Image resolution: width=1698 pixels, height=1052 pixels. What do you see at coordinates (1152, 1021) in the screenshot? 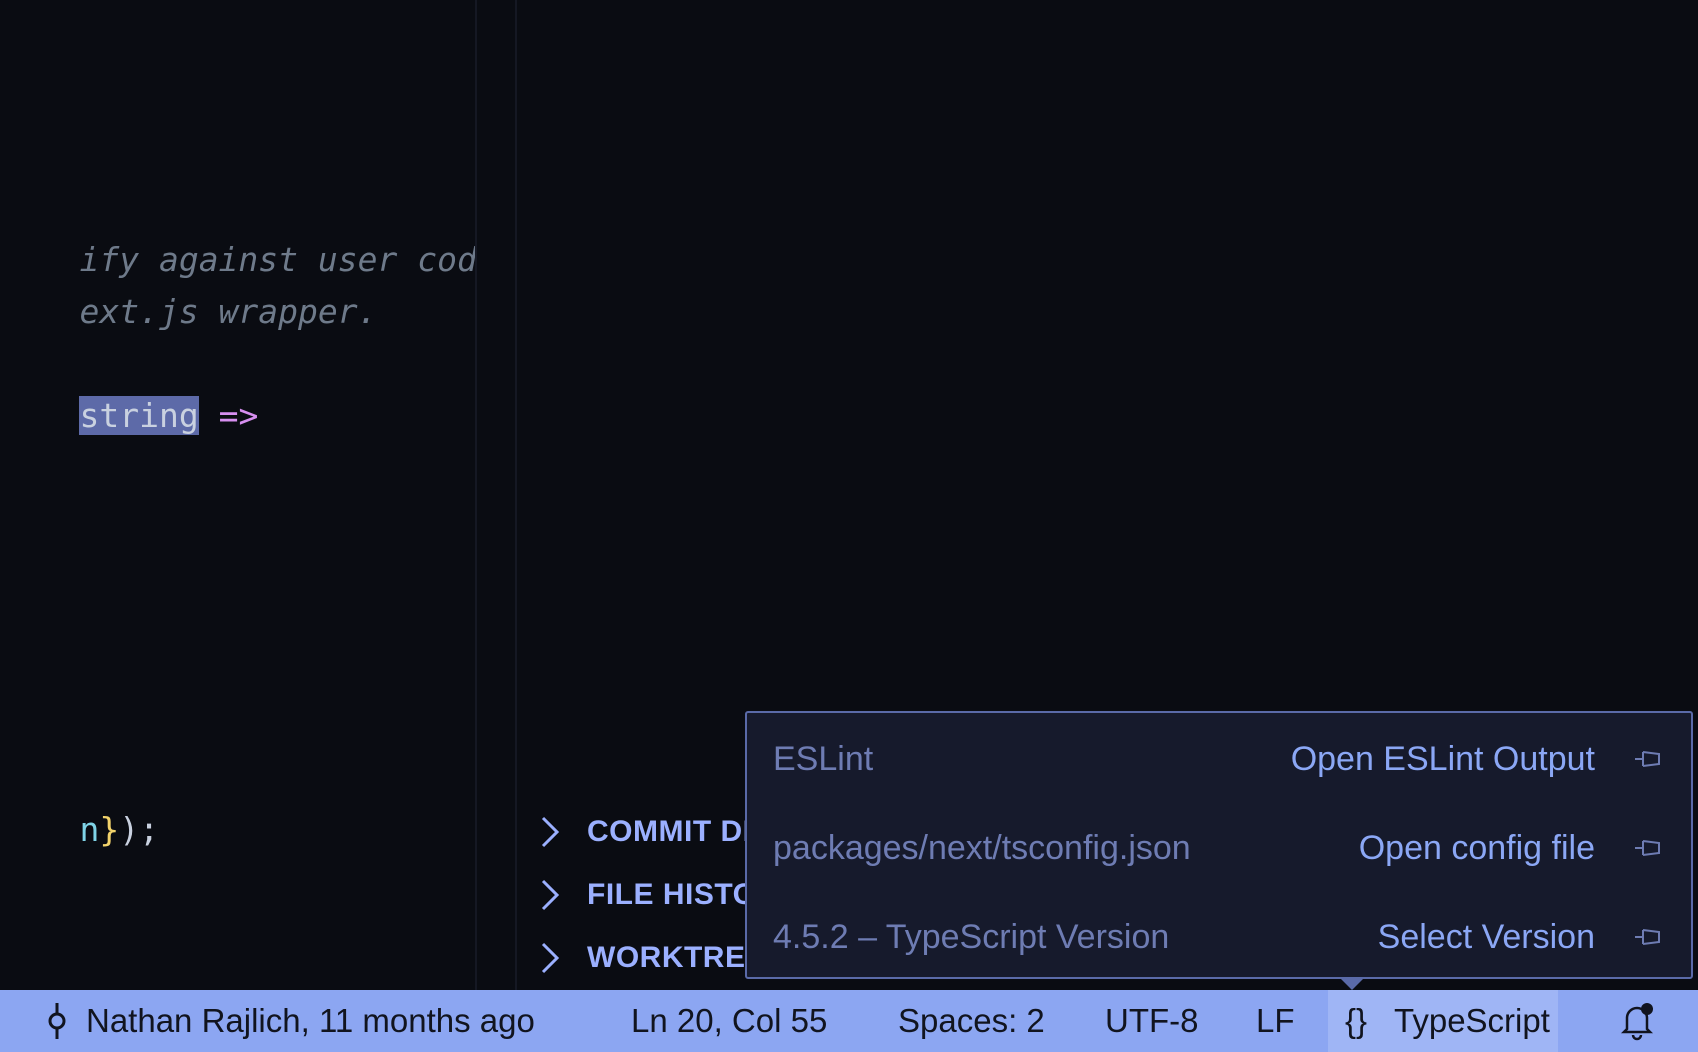
I see `encoding-item: UTF-8` at bounding box center [1152, 1021].